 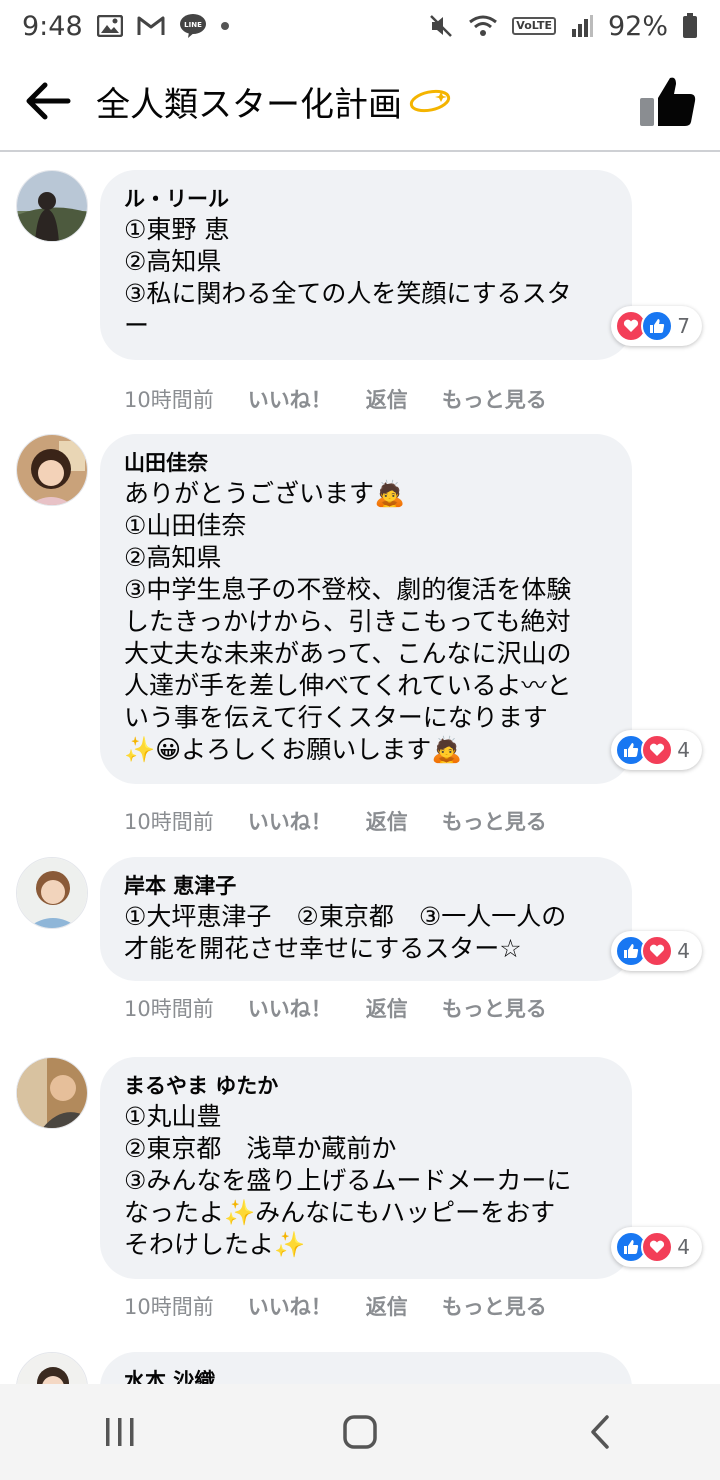 What do you see at coordinates (224, 26) in the screenshot?
I see `notification-dot` at bounding box center [224, 26].